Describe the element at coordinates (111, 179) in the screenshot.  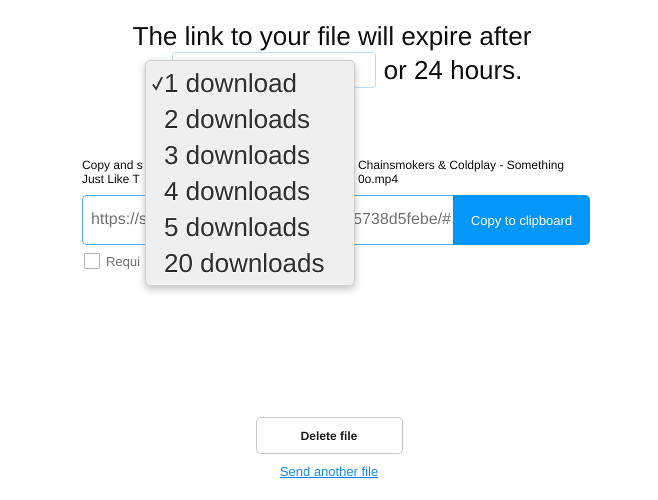
I see `description-text: Just Like T` at that location.